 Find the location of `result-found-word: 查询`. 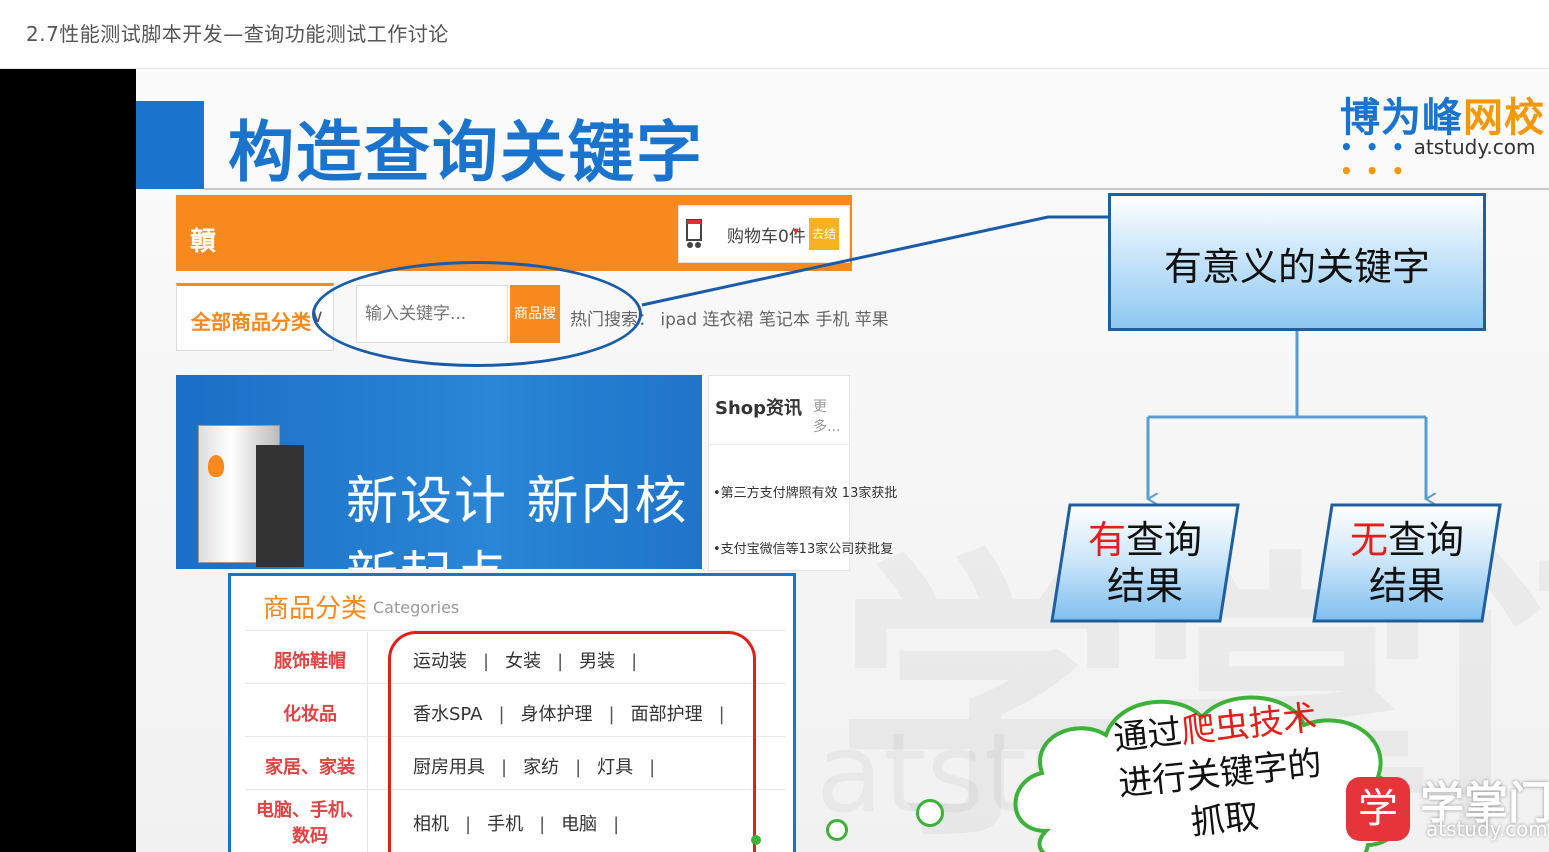

result-found-word: 查询 is located at coordinates (1164, 540).